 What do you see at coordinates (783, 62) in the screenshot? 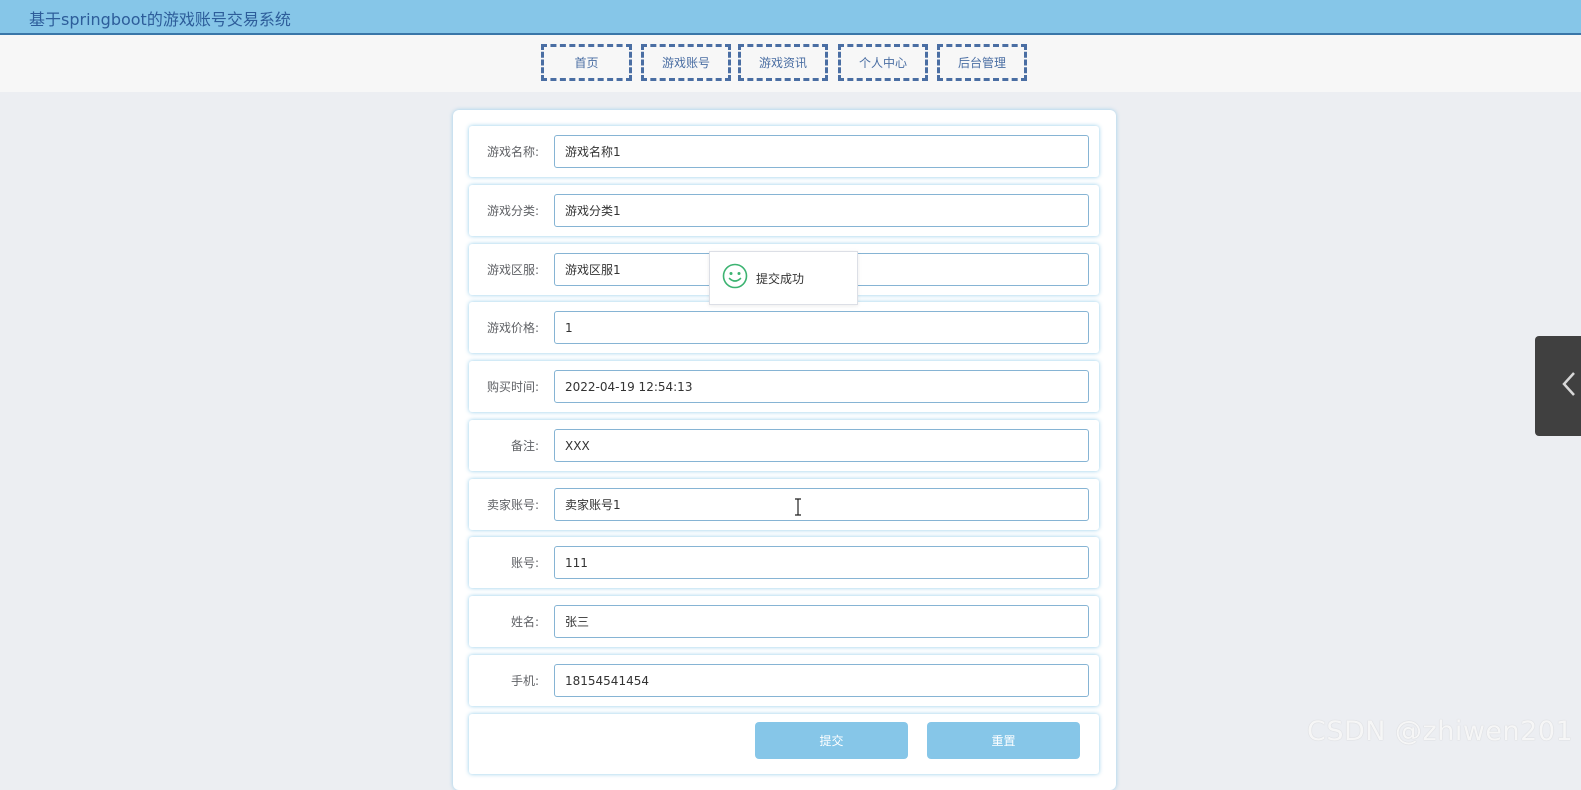
I see `nav-item-game-news: 游戏资讯` at bounding box center [783, 62].